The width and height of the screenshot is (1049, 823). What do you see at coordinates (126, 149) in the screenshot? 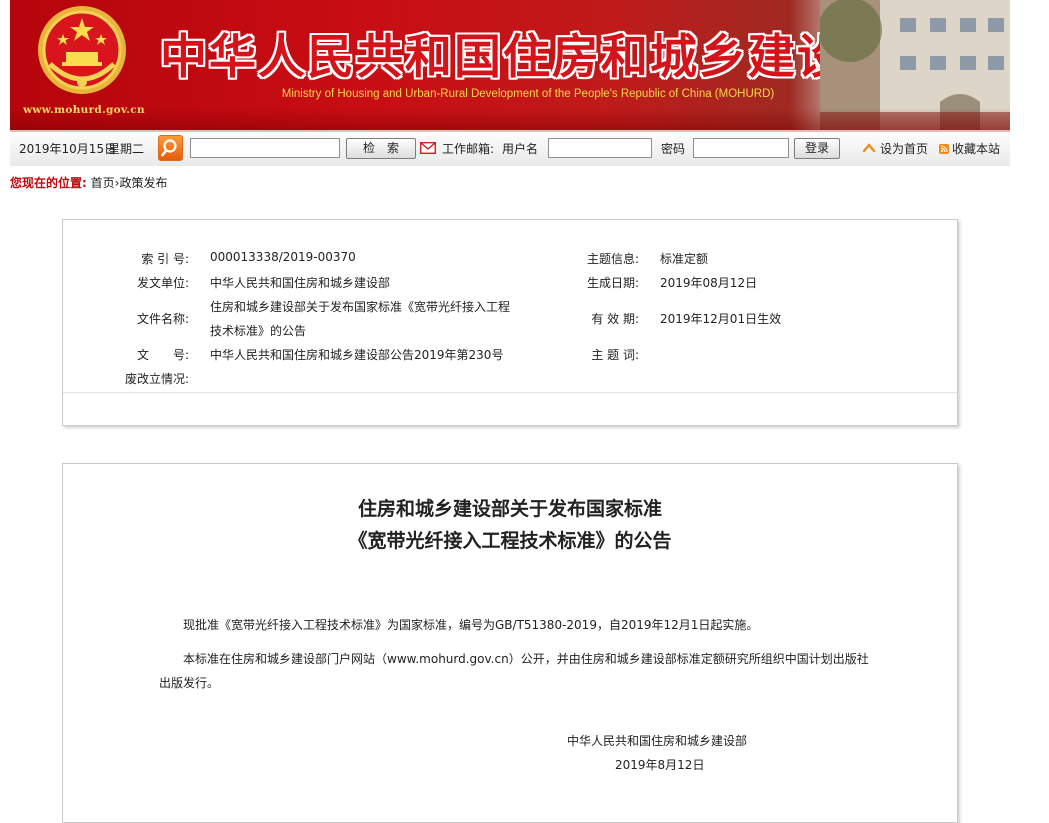
I see `current-weekday: 星期二` at bounding box center [126, 149].